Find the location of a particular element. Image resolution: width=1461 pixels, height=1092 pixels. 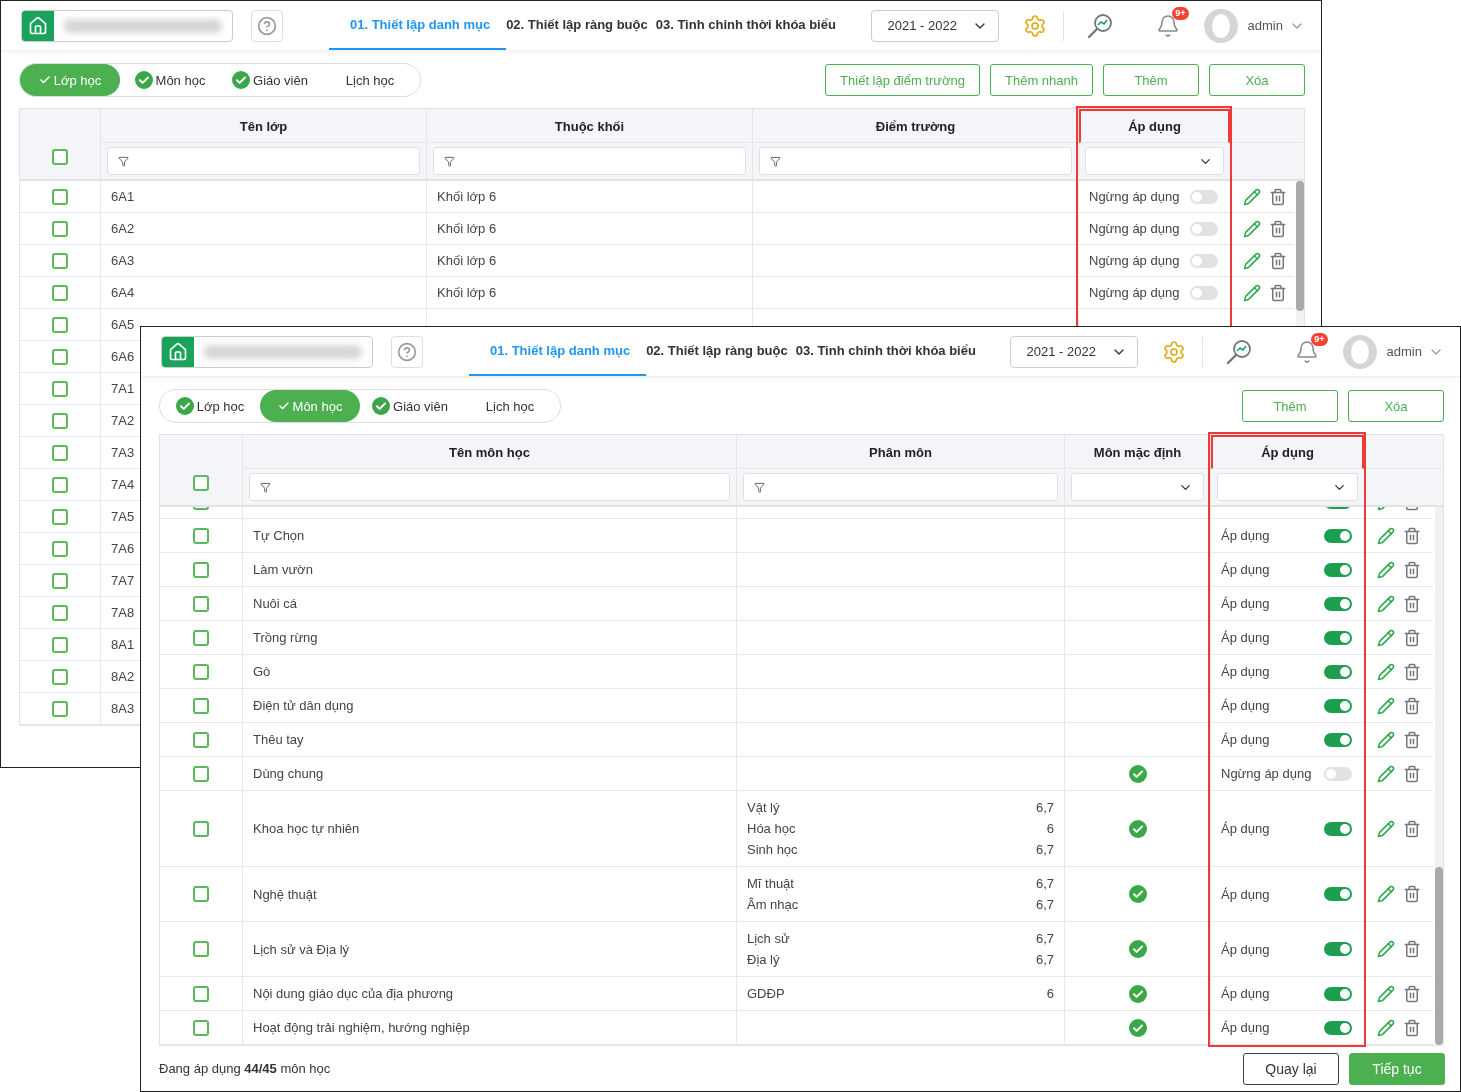

back-button: Quay lại is located at coordinates (1291, 1068).